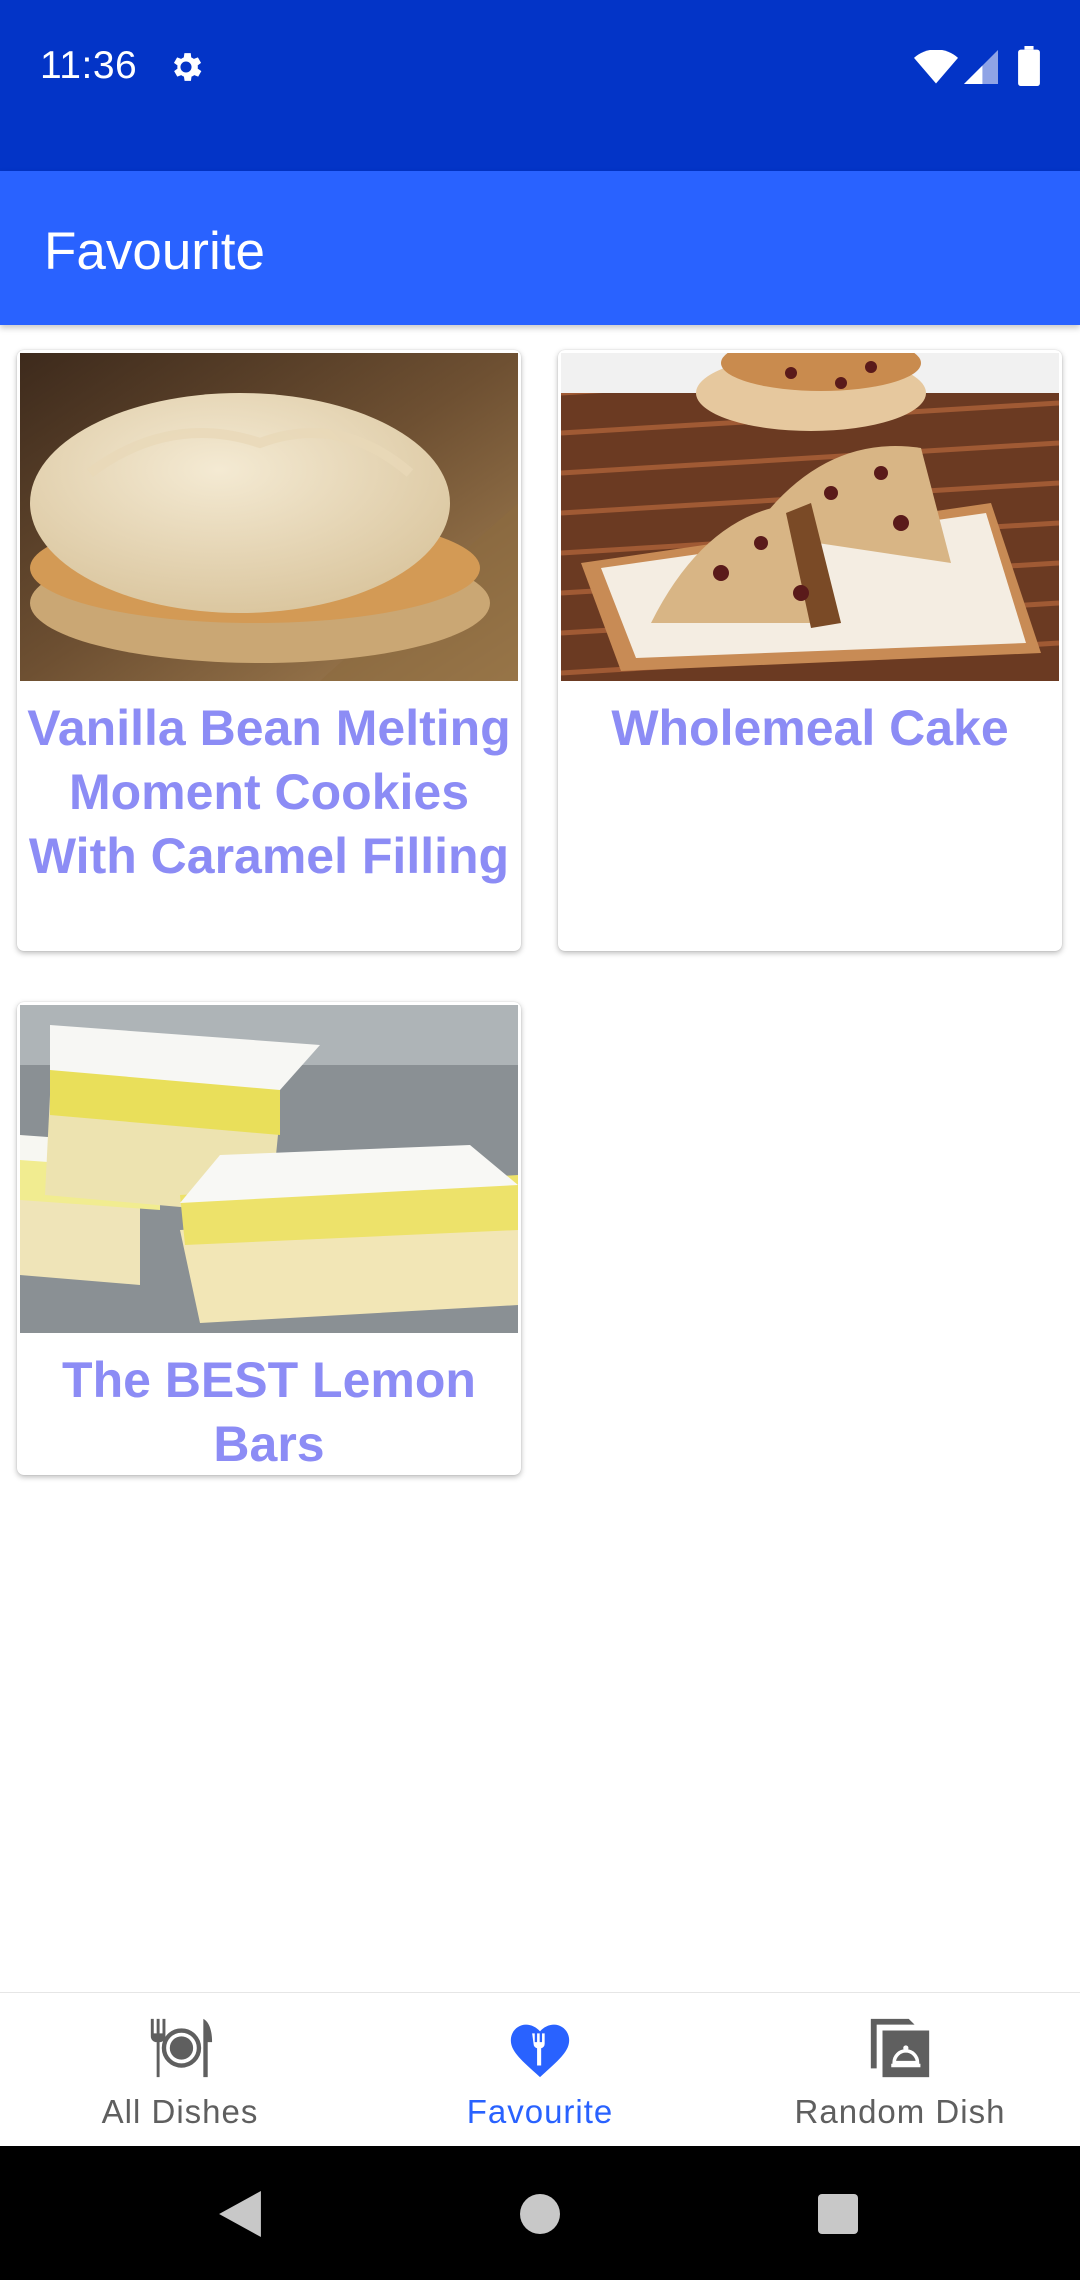 The height and width of the screenshot is (2280, 1080). I want to click on dish-card-wholemeal-cake: Wholemeal Cake, so click(810, 650).